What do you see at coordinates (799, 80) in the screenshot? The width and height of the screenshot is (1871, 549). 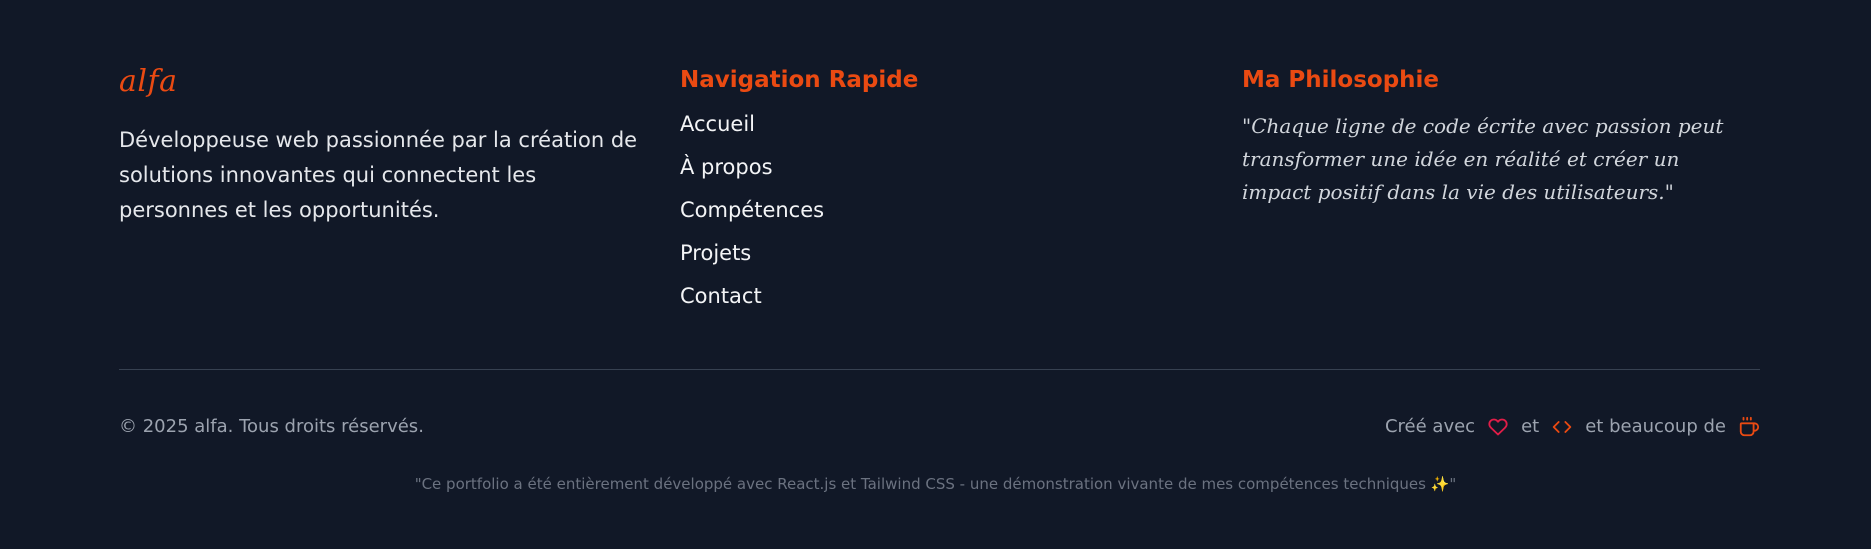 I see `navigation-heading: Navigation Rapide` at bounding box center [799, 80].